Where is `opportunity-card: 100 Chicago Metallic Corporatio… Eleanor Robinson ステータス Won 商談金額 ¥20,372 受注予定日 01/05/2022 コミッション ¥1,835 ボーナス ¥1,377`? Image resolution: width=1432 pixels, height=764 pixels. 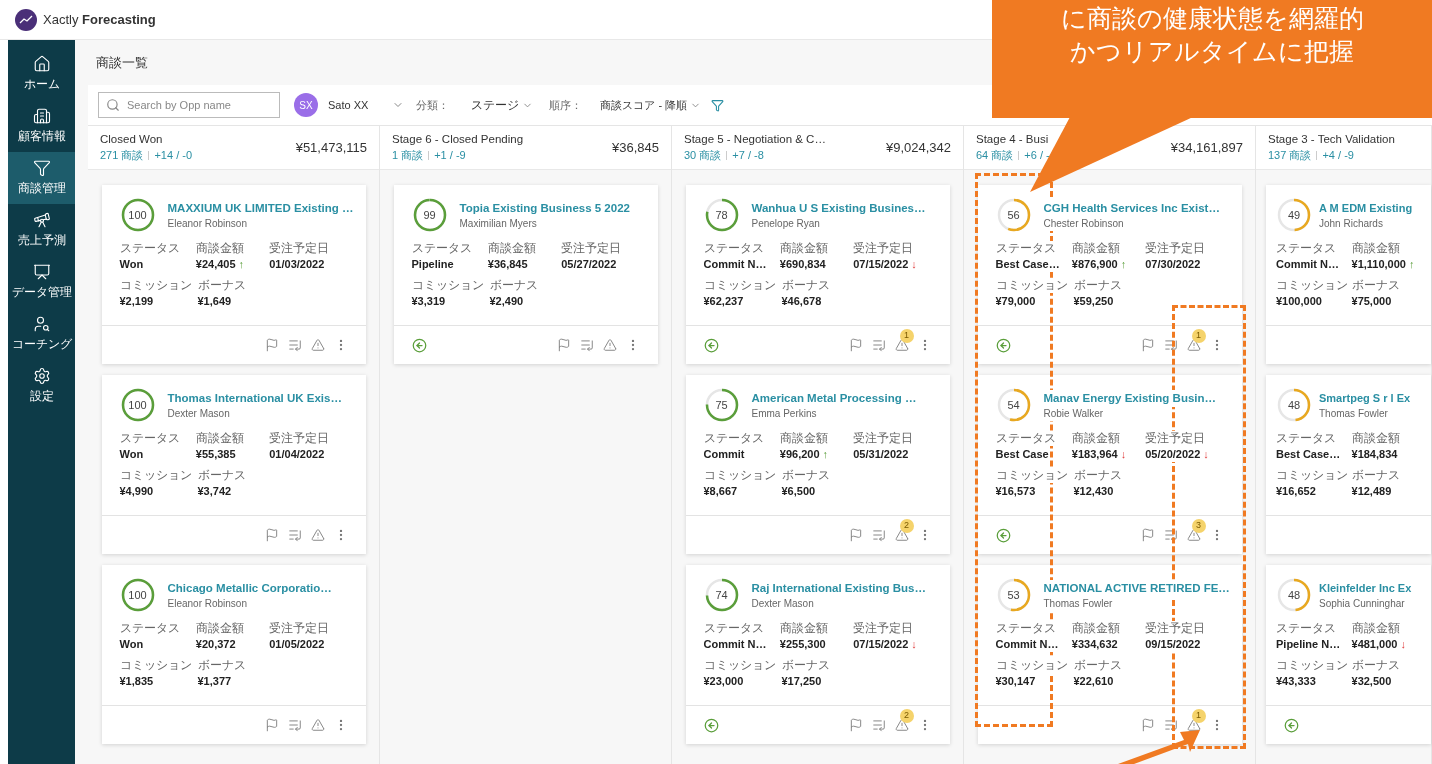
opportunity-card: 100 Chicago Metallic Corporatio… Eleanor Robinson ステータス Won 商談金額 ¥20,372 受注予定日 01/05/2022 コミッション ¥1,835 ボーナス ¥1,377 is located at coordinates (233, 654).